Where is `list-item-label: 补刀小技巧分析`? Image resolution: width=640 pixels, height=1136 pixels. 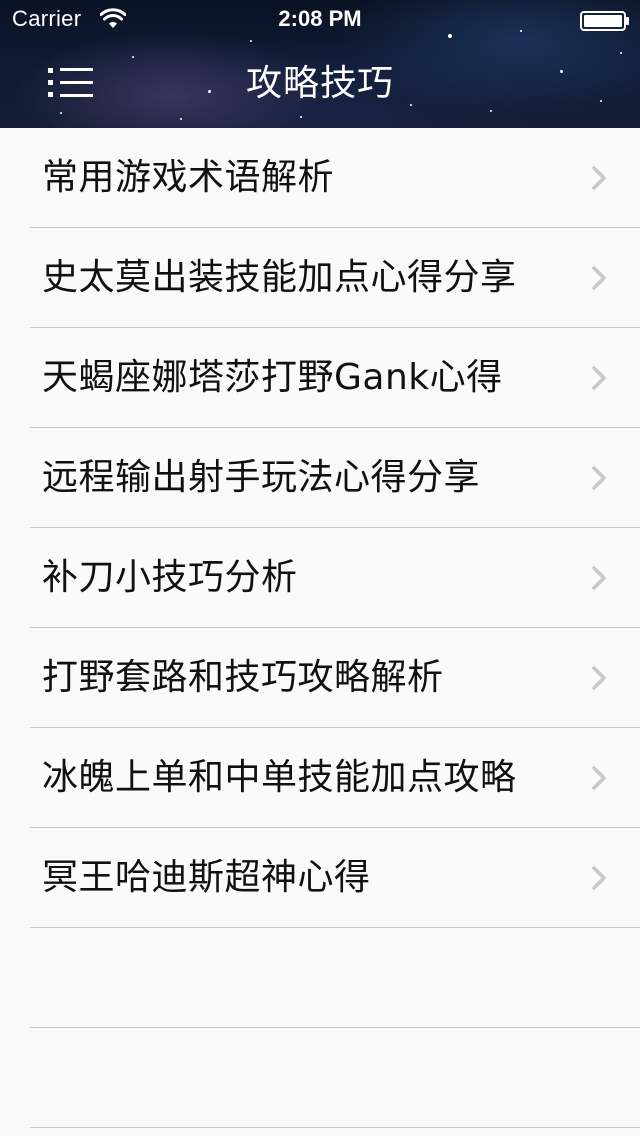
list-item-label: 补刀小技巧分析 is located at coordinates (170, 577).